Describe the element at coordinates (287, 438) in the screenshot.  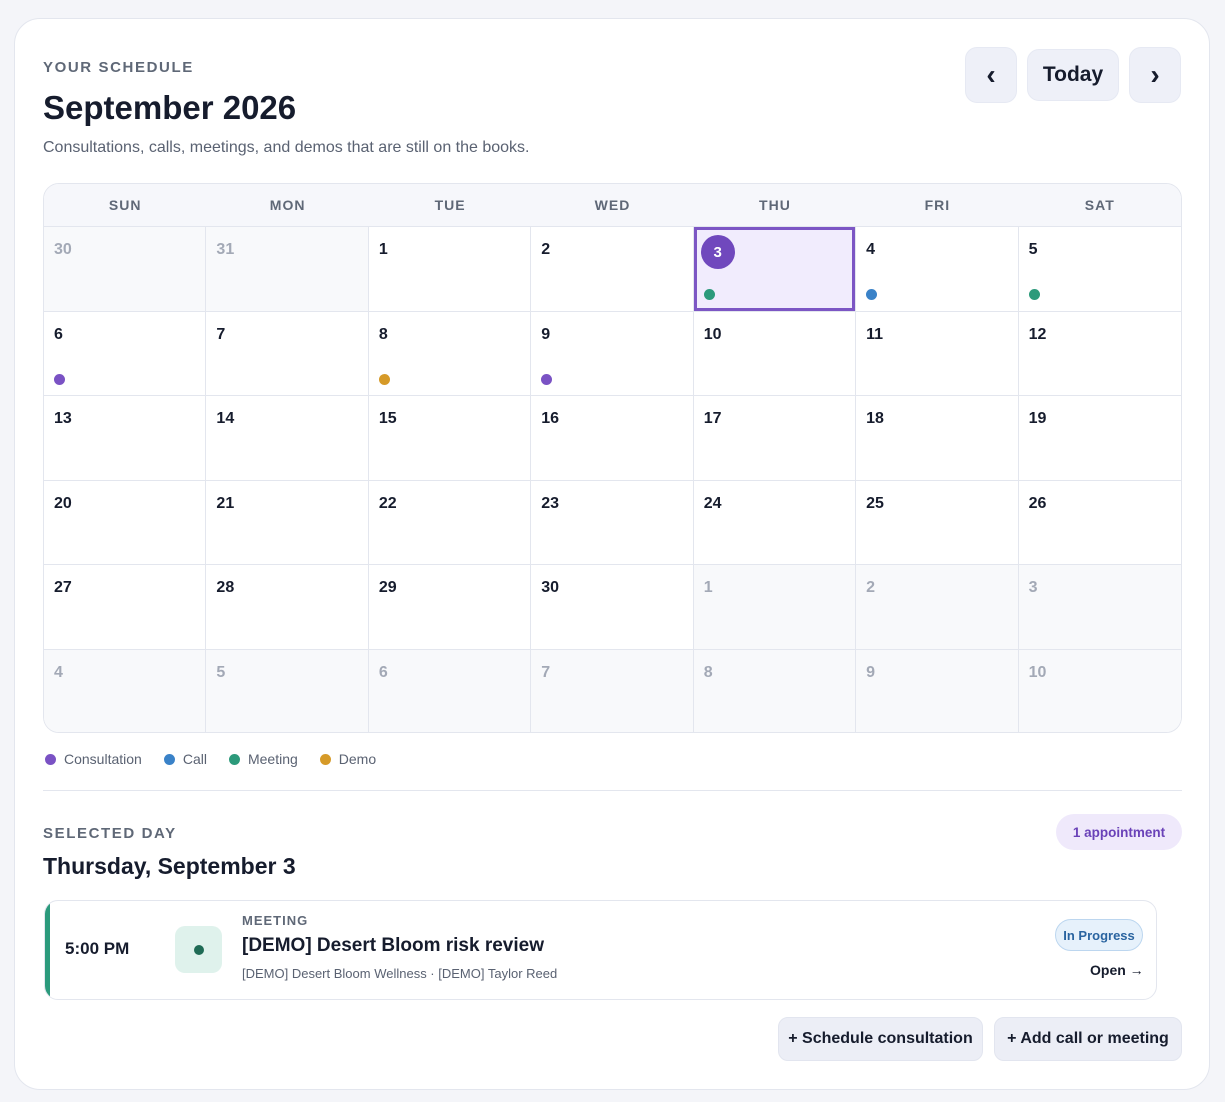
I see `day-cell: 14` at that location.